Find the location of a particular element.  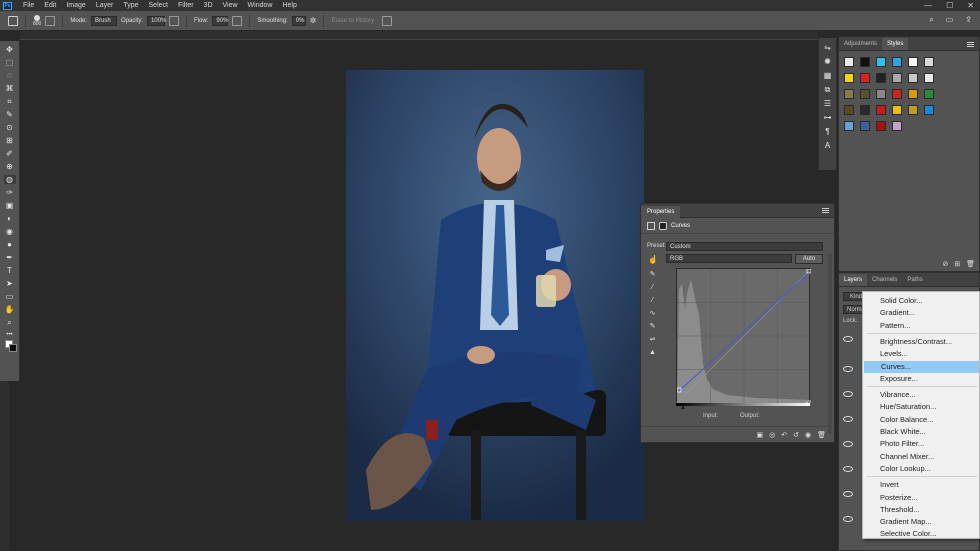

menu-help: Help is located at coordinates (289, 5).